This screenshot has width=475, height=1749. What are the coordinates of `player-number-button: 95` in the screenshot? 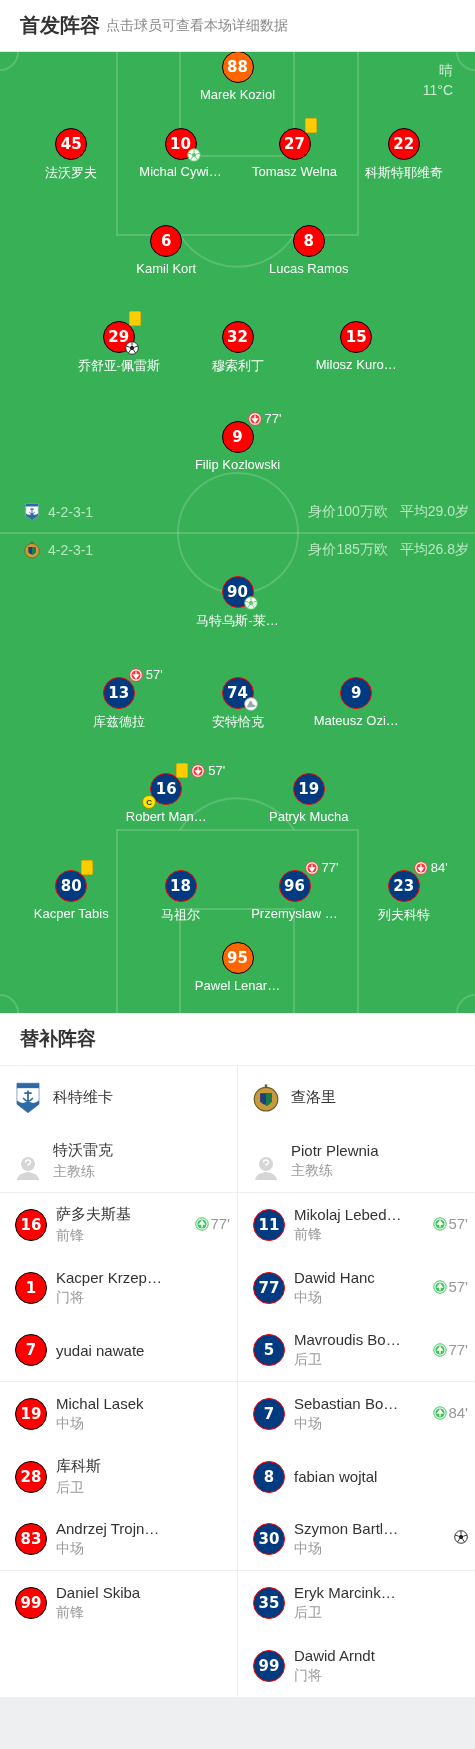 It's located at (237, 958).